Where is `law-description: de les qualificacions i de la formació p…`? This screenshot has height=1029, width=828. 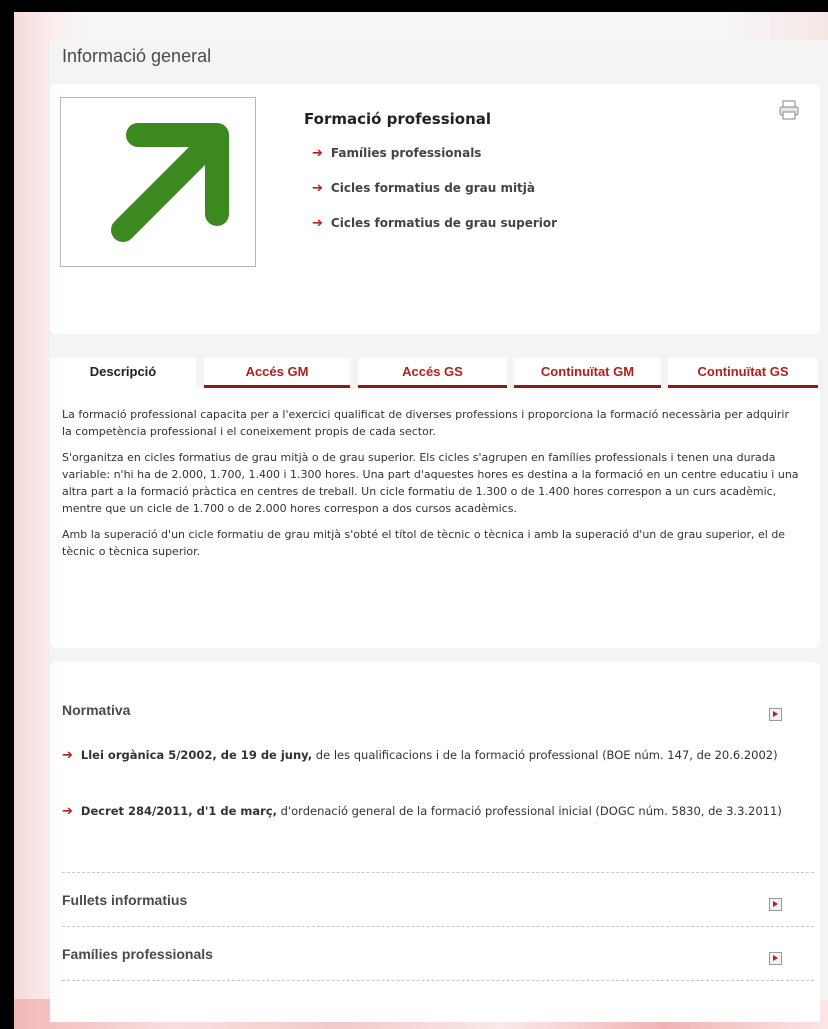 law-description: de les qualificacions i de la formació p… is located at coordinates (545, 755).